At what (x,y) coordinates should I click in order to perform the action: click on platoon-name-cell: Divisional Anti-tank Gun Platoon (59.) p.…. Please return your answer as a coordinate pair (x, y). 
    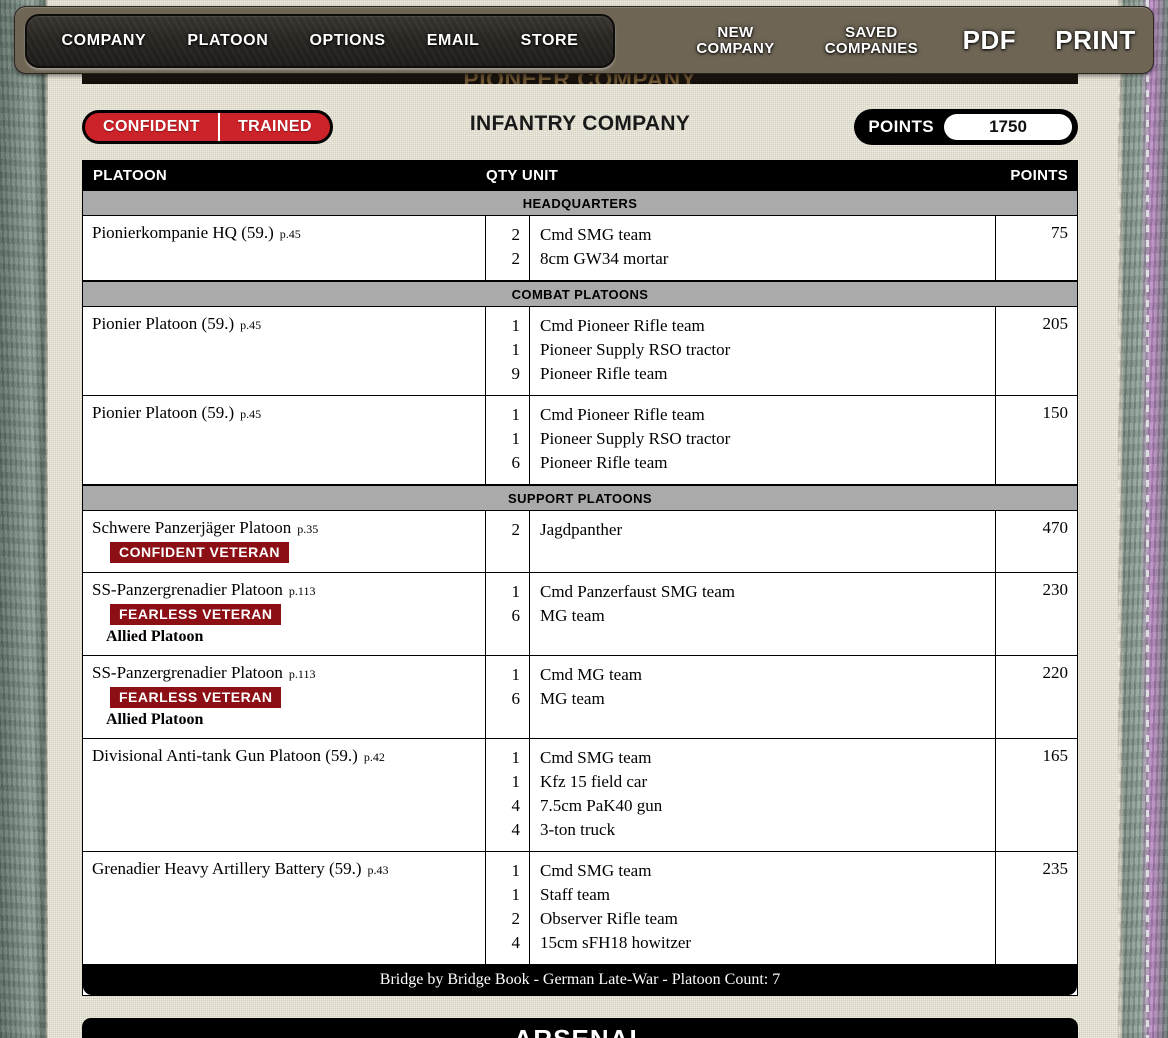
    Looking at the image, I should click on (284, 795).